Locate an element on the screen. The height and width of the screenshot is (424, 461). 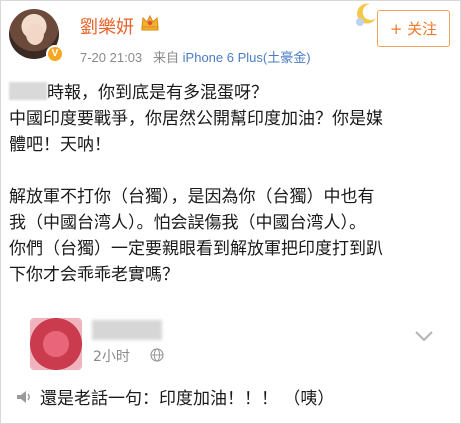
content-line-3: 體吧！天呐！ is located at coordinates (60, 145).